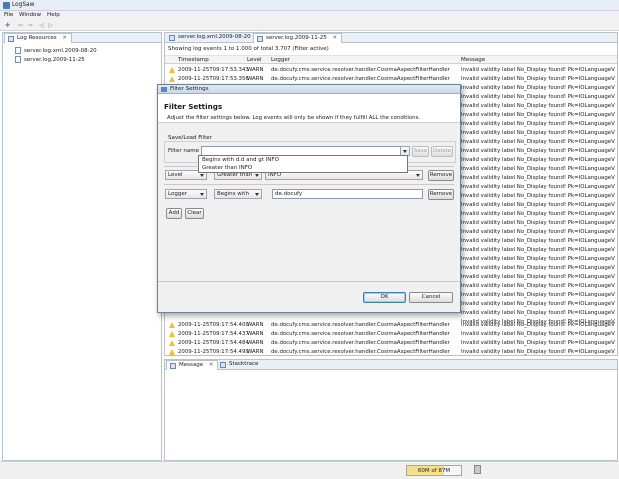 The height and width of the screenshot is (479, 619). Describe the element at coordinates (309, 15) in the screenshot. I see `menubar: File Window Help` at that location.